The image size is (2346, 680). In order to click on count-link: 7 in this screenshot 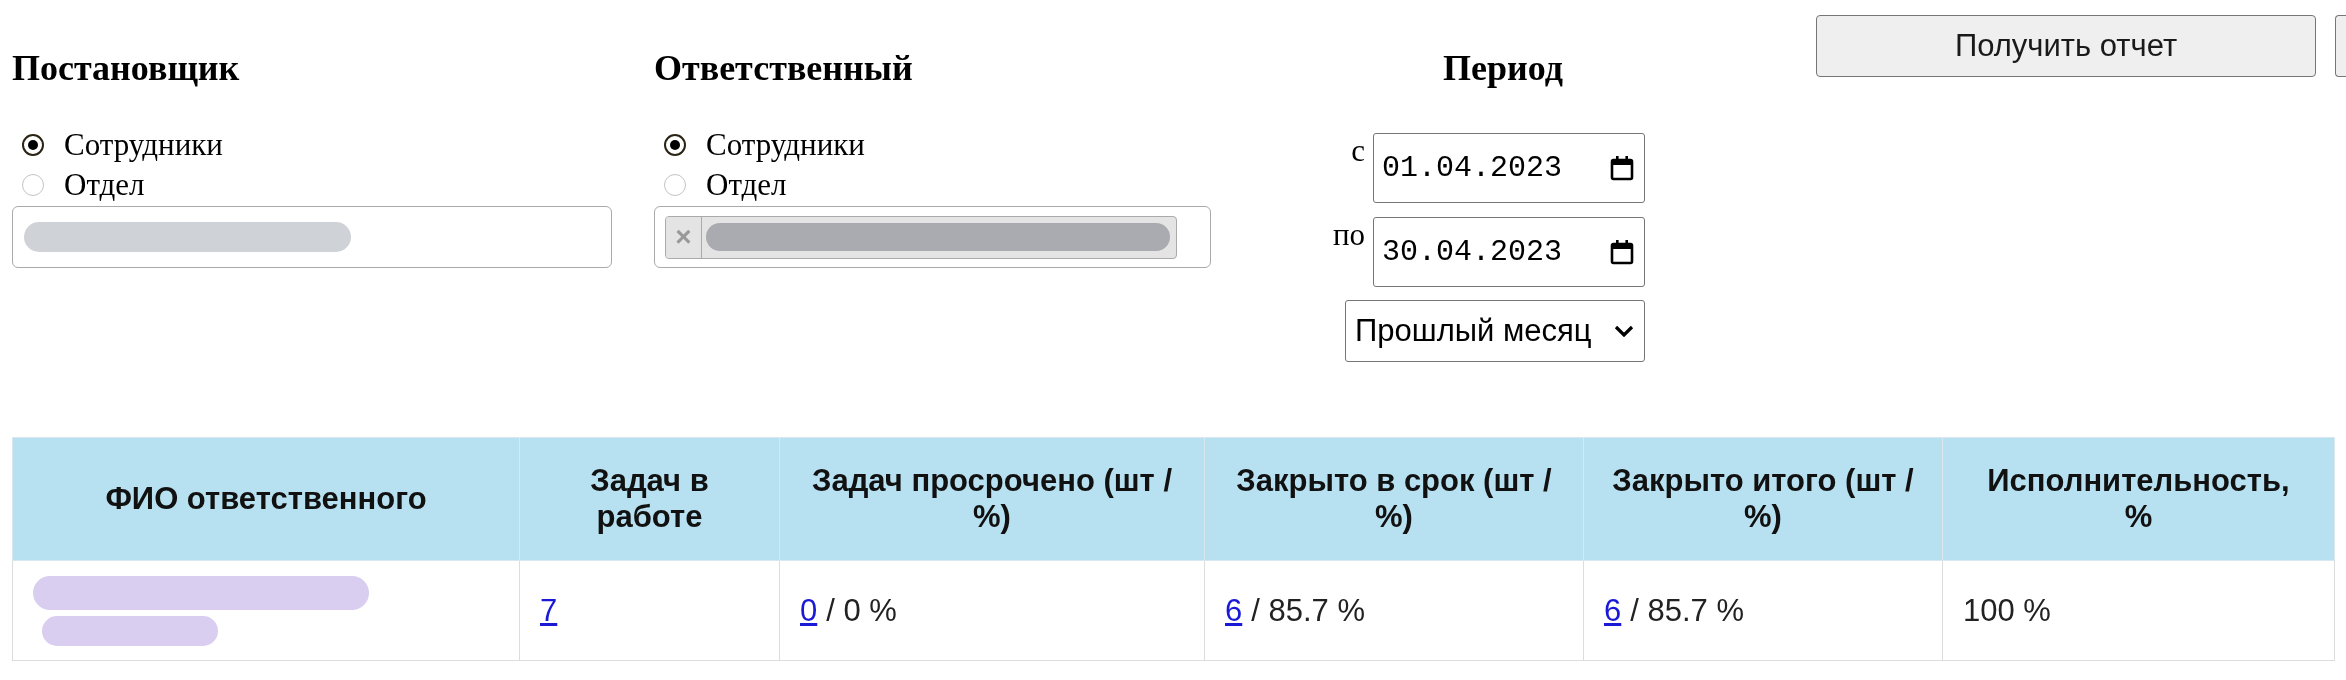, I will do `click(549, 610)`.